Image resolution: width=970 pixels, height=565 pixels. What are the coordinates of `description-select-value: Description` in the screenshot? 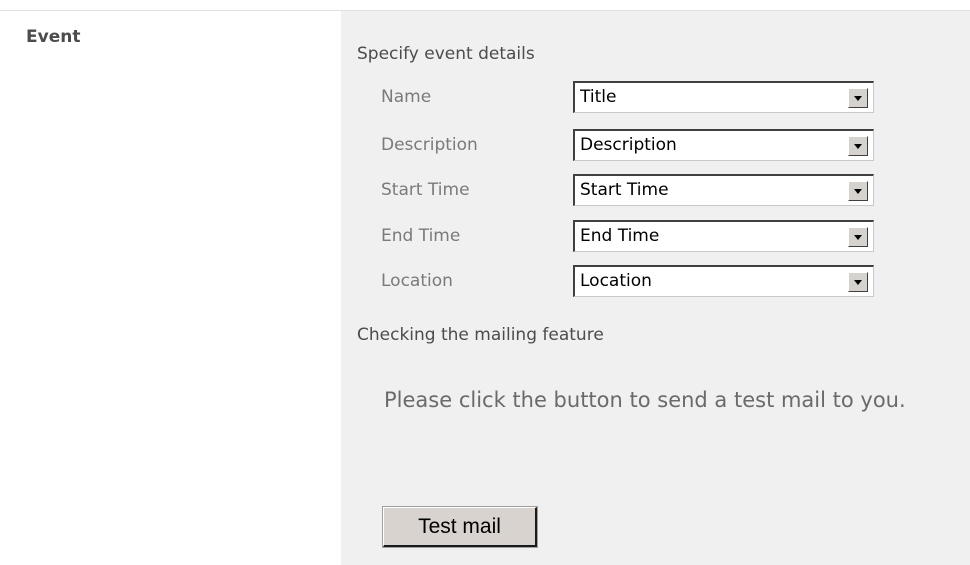 It's located at (628, 145).